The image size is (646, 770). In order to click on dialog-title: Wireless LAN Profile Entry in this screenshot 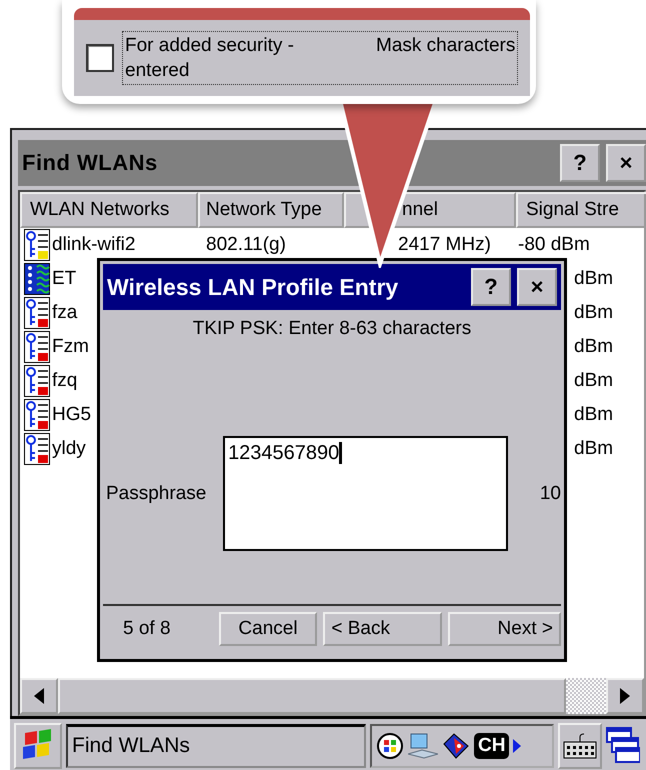, I will do `click(253, 287)`.